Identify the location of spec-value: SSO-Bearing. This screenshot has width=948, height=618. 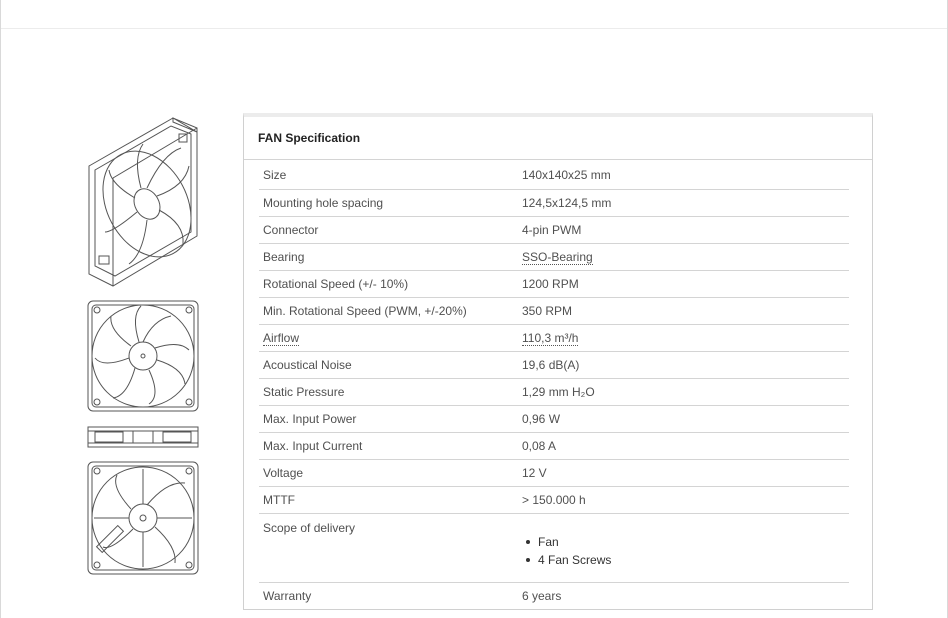
(683, 257).